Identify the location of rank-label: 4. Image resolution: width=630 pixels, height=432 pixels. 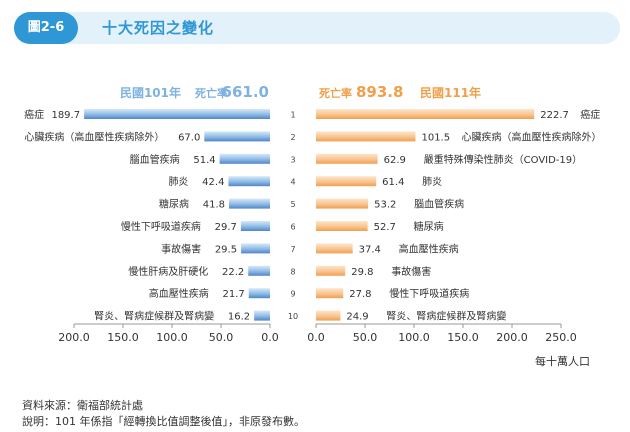
(292, 182).